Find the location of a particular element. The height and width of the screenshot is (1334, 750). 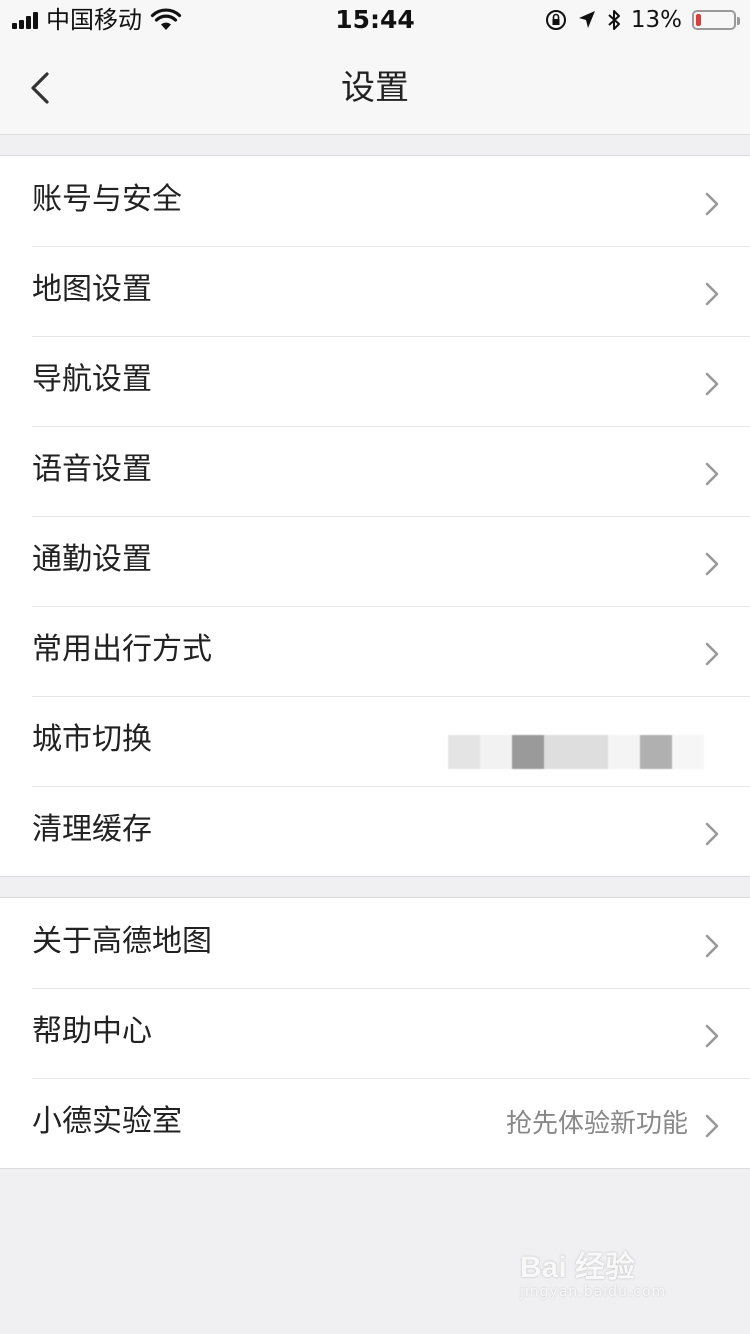

watermark-site: jingyan.baidu.com is located at coordinates (593, 1292).